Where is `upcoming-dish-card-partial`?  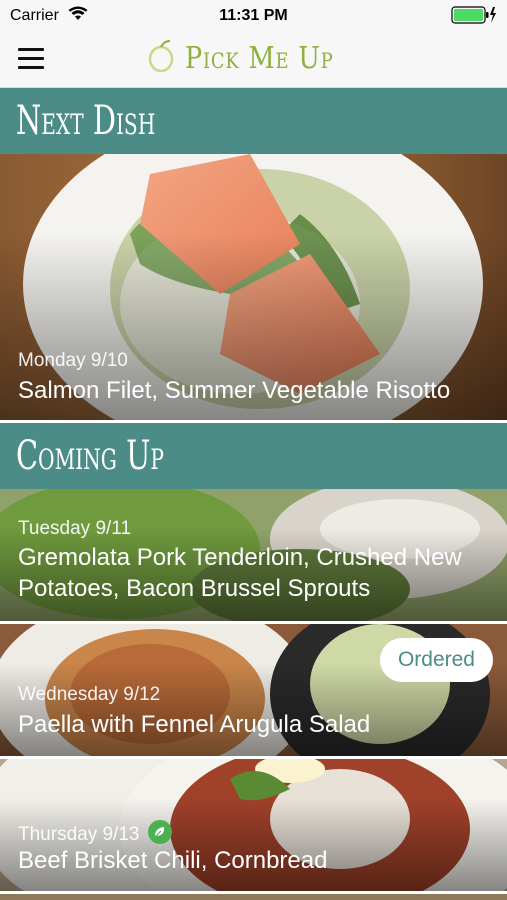
upcoming-dish-card-partial is located at coordinates (253, 897).